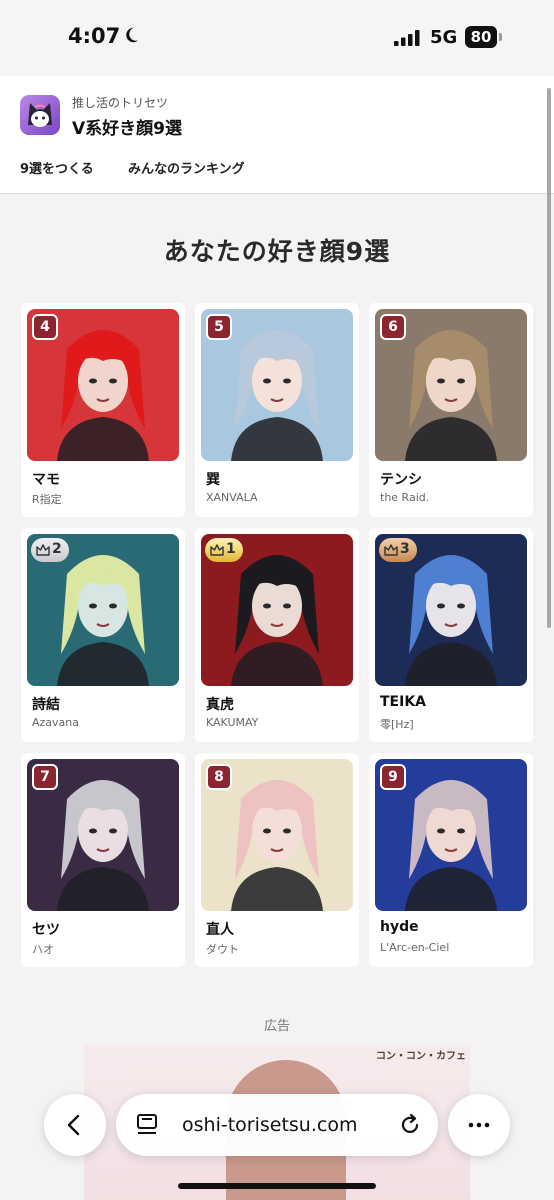 Image resolution: width=554 pixels, height=1200 pixels. What do you see at coordinates (231, 549) in the screenshot?
I see `rank-number: 1` at bounding box center [231, 549].